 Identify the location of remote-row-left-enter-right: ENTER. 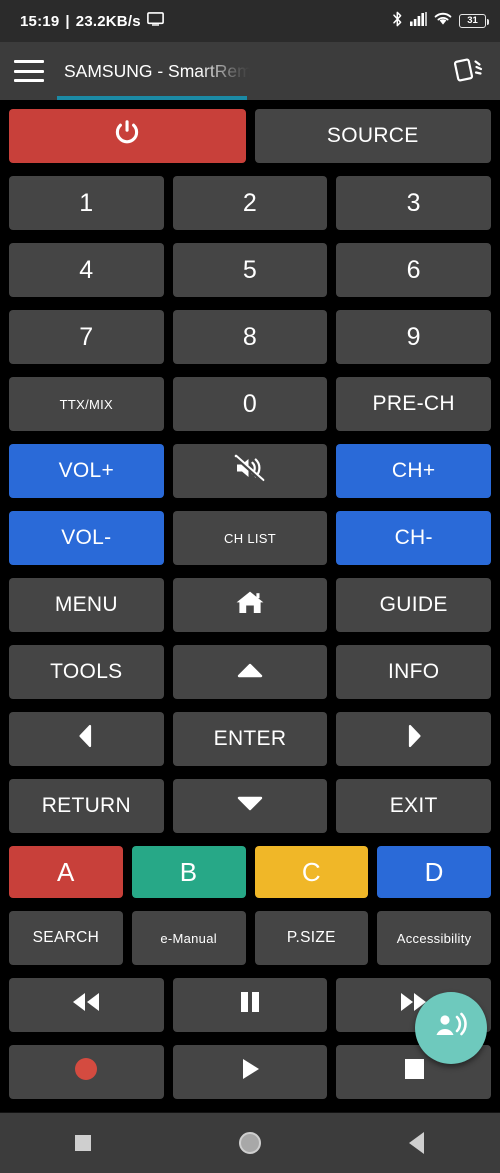
(250, 739).